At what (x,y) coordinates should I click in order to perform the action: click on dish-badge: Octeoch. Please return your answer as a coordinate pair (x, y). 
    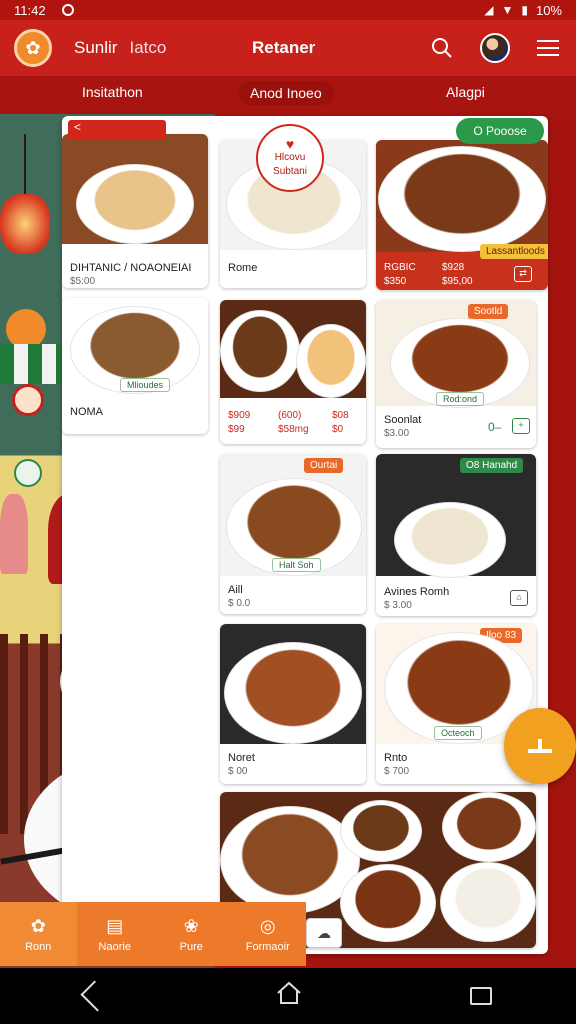
    Looking at the image, I should click on (458, 733).